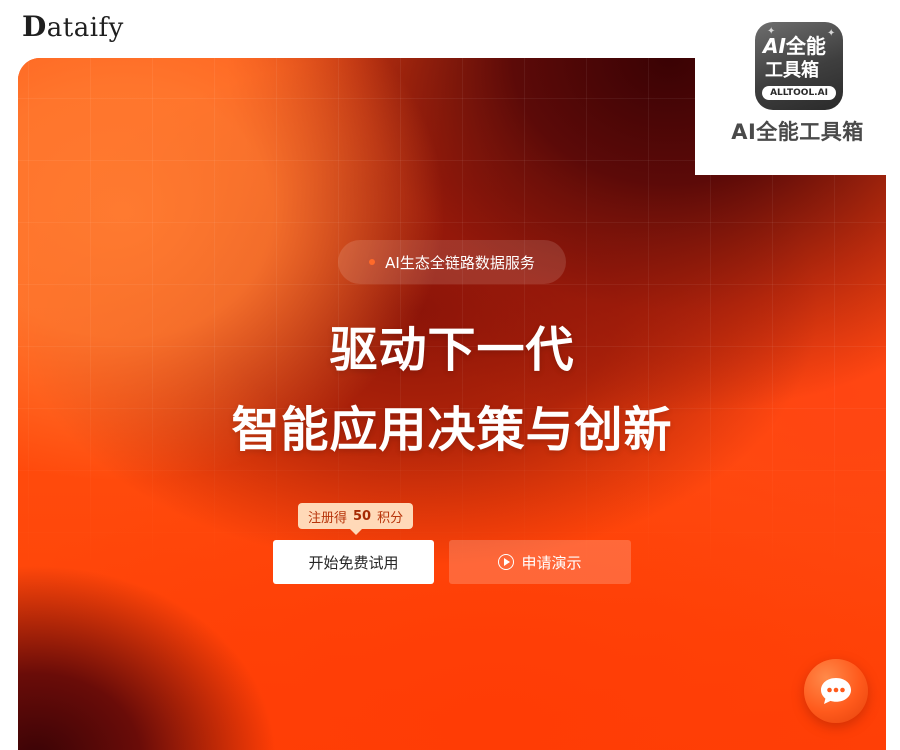  I want to click on bonus-prefix: 注册得, so click(328, 518).